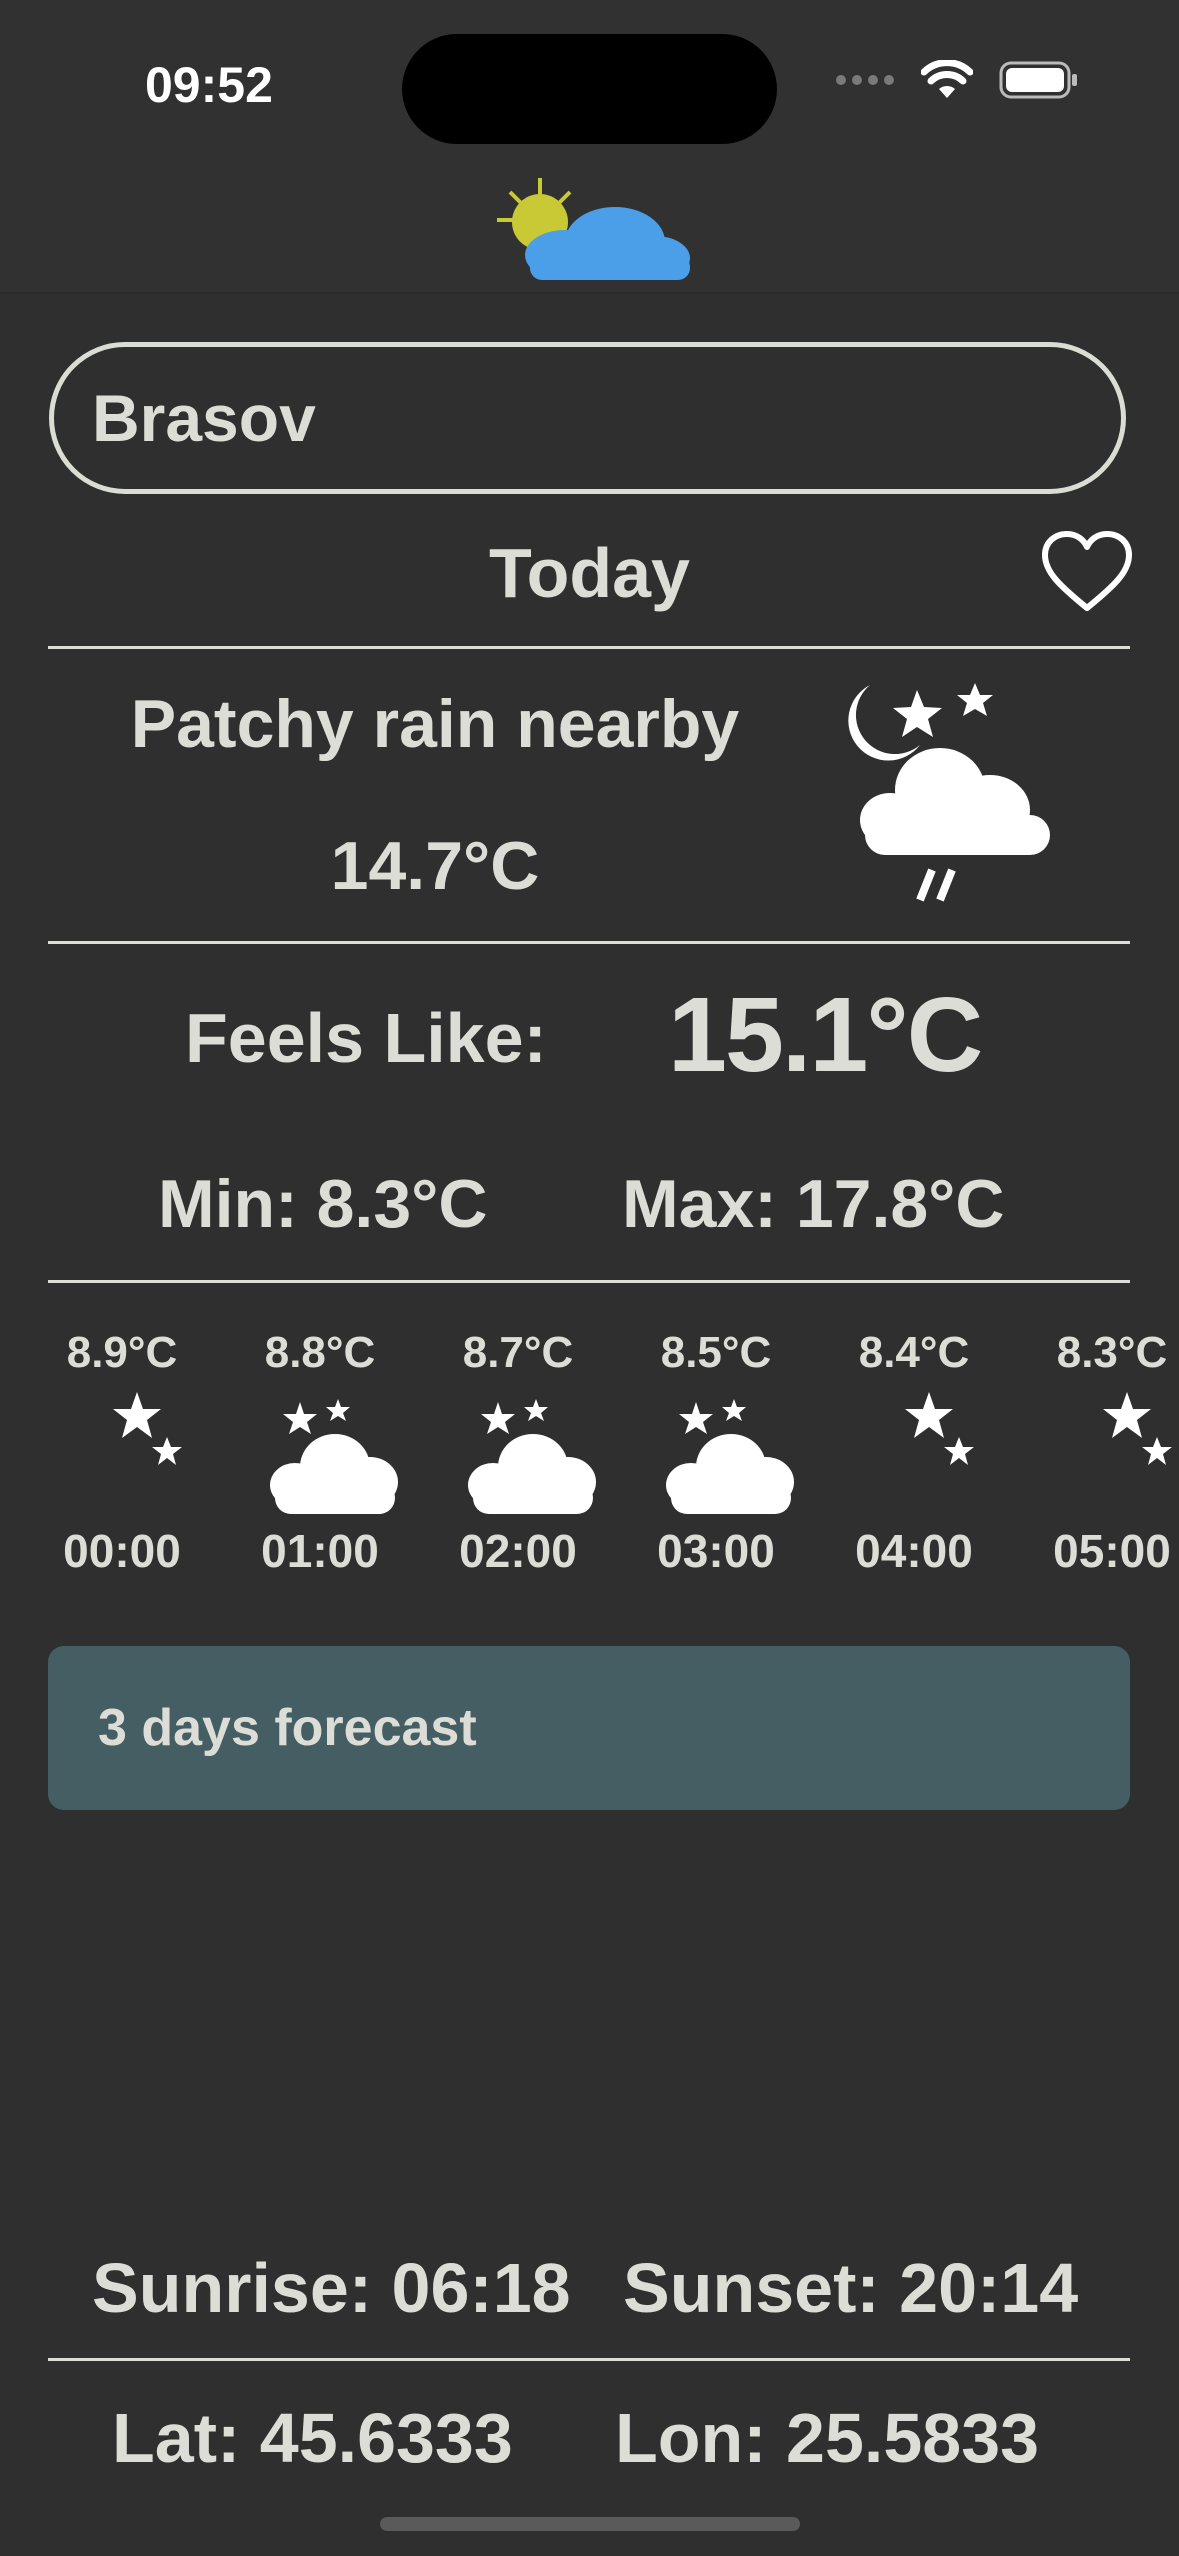  I want to click on status-time: 09:52, so click(209, 85).